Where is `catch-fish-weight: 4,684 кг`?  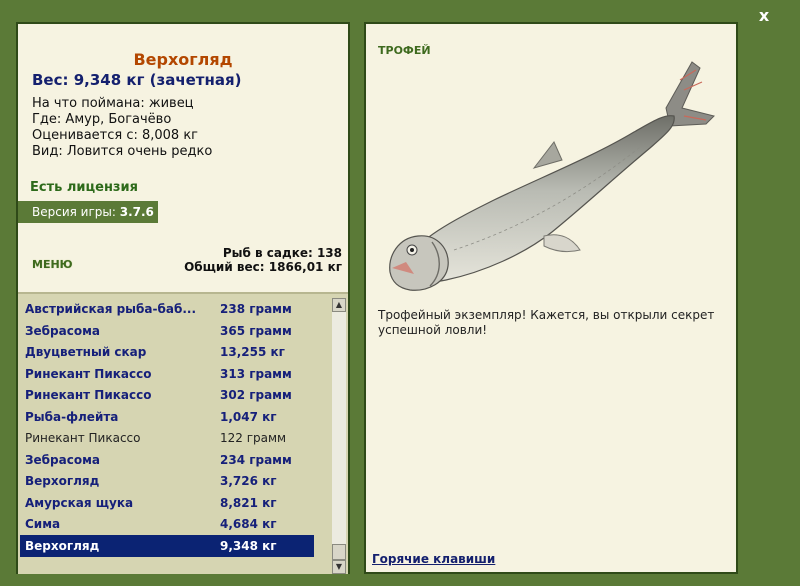
catch-fish-weight: 4,684 кг is located at coordinates (248, 524).